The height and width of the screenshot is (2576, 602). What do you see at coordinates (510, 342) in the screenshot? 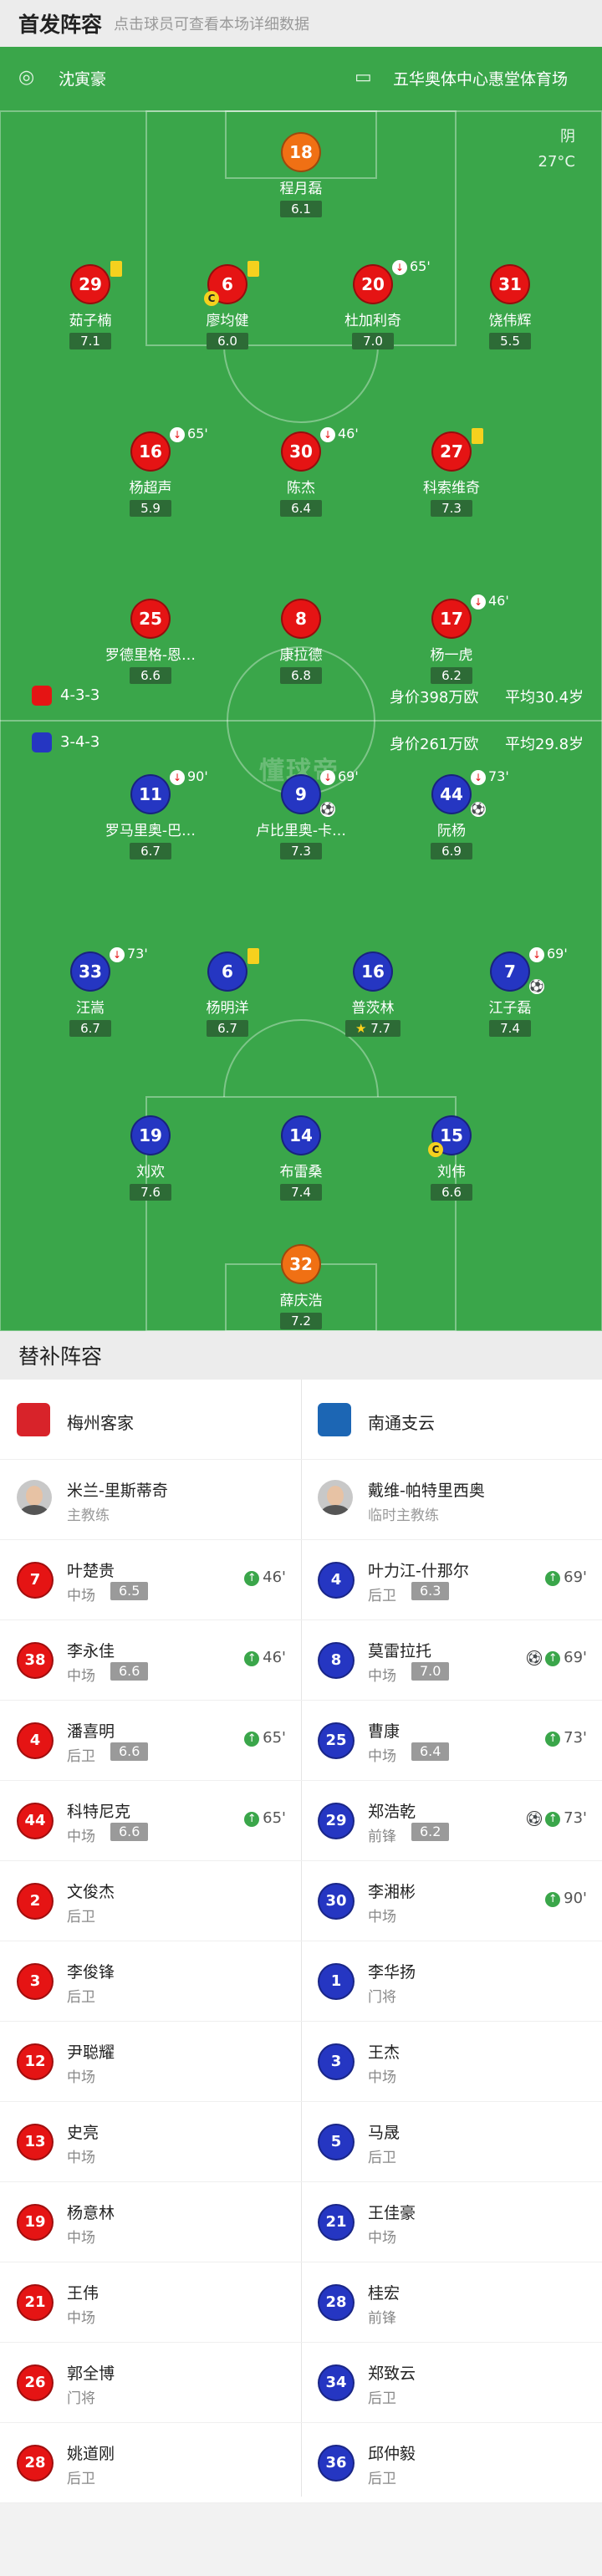
I see `rating-value: 5.5` at bounding box center [510, 342].